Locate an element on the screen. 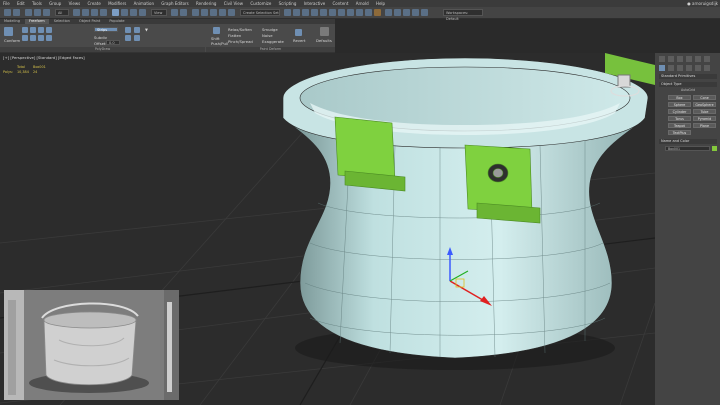  menu-graph-editors: Graph Editors is located at coordinates (174, 3).